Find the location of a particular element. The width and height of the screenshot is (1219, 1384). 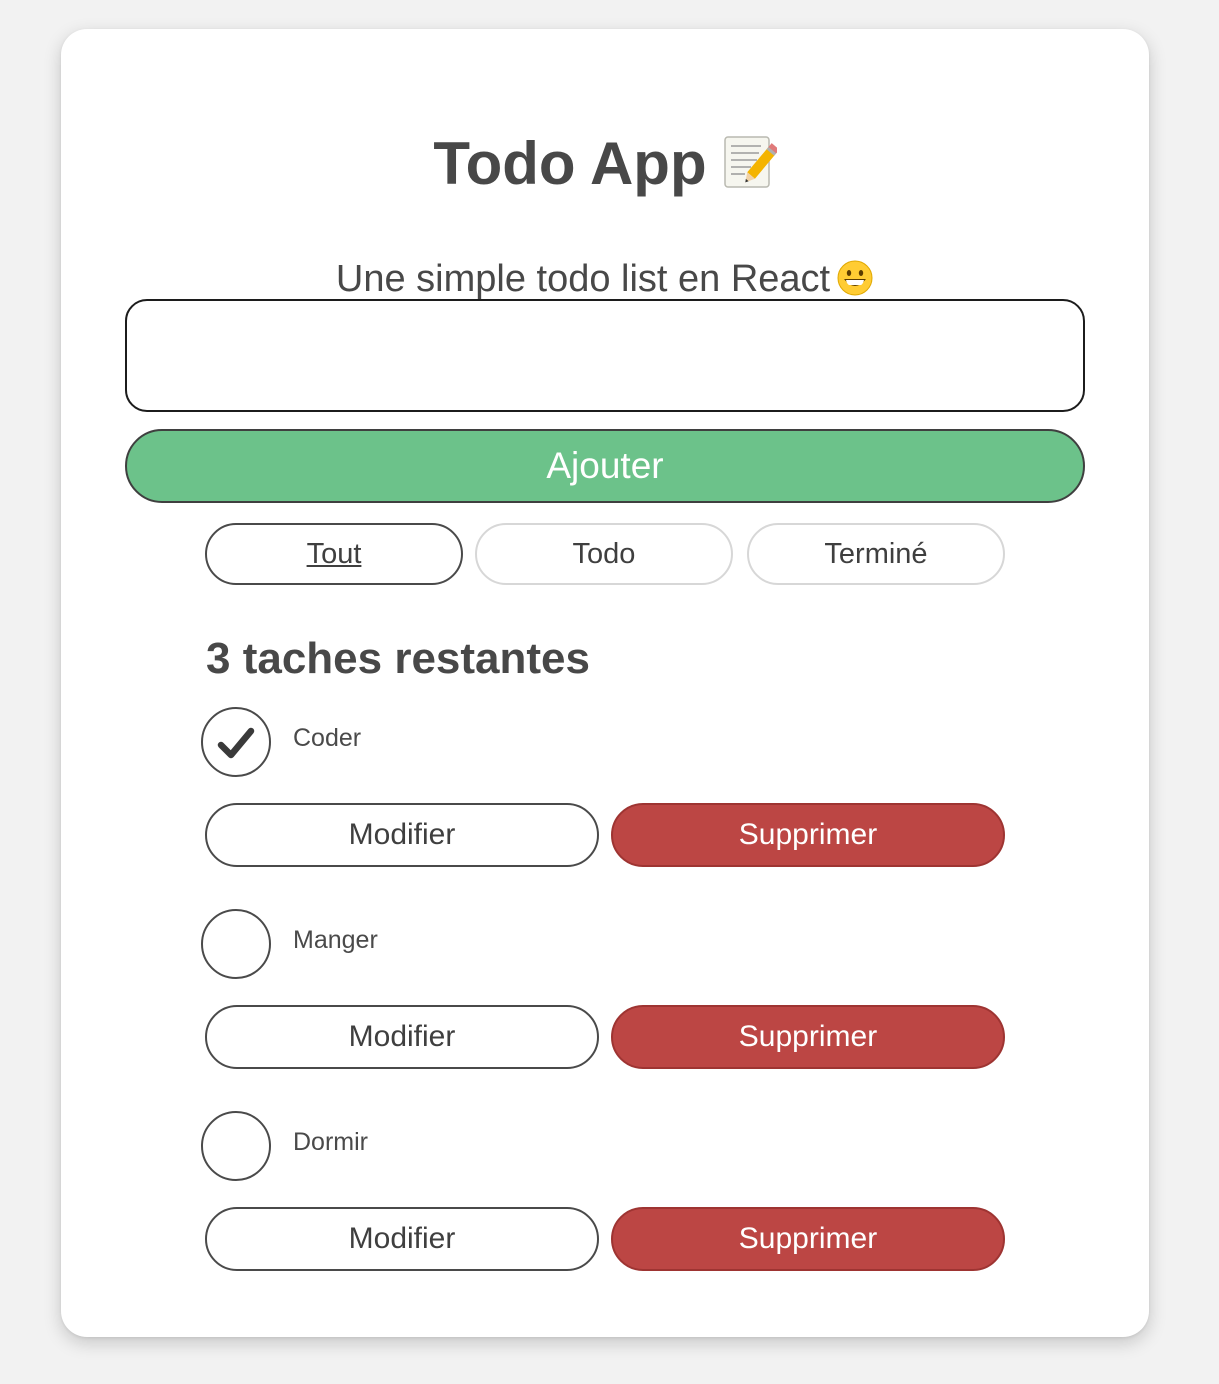

filter-all-button: Tout is located at coordinates (334, 554).